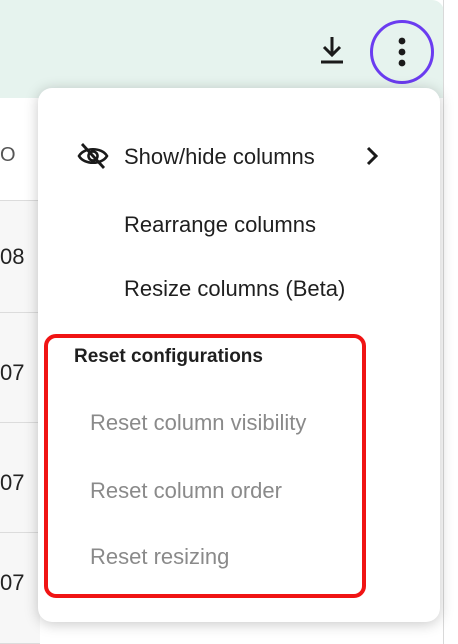  I want to click on menu-item-label: Show/hide columns, so click(219, 156).